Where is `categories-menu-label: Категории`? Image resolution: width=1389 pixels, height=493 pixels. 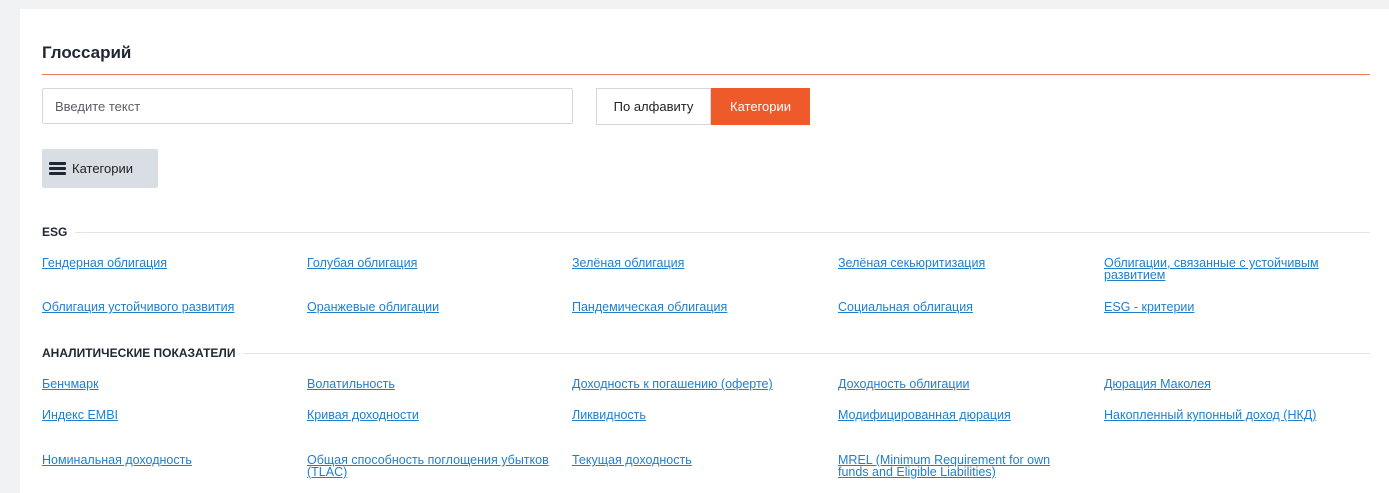 categories-menu-label: Категории is located at coordinates (102, 168).